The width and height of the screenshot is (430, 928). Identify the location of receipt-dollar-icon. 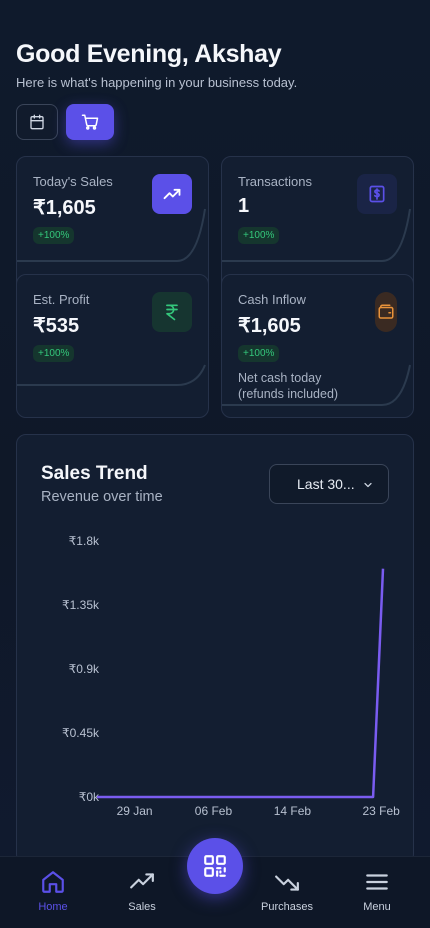
(377, 194).